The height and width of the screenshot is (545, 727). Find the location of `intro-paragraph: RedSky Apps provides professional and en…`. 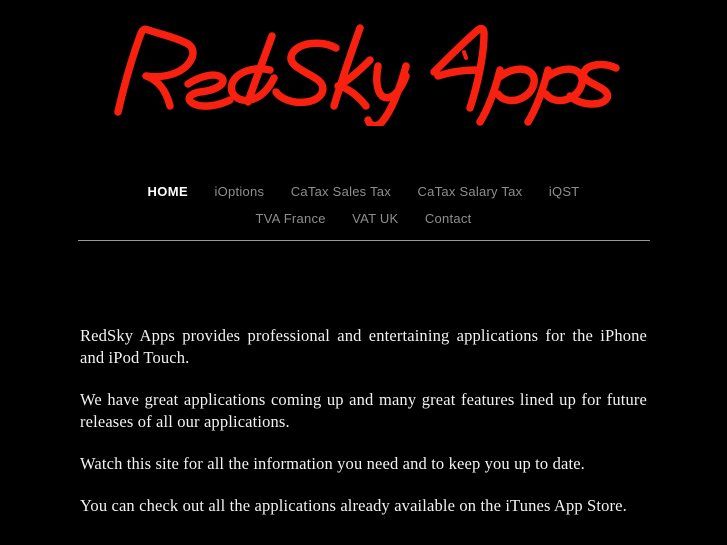

intro-paragraph: RedSky Apps provides professional and en… is located at coordinates (363, 346).